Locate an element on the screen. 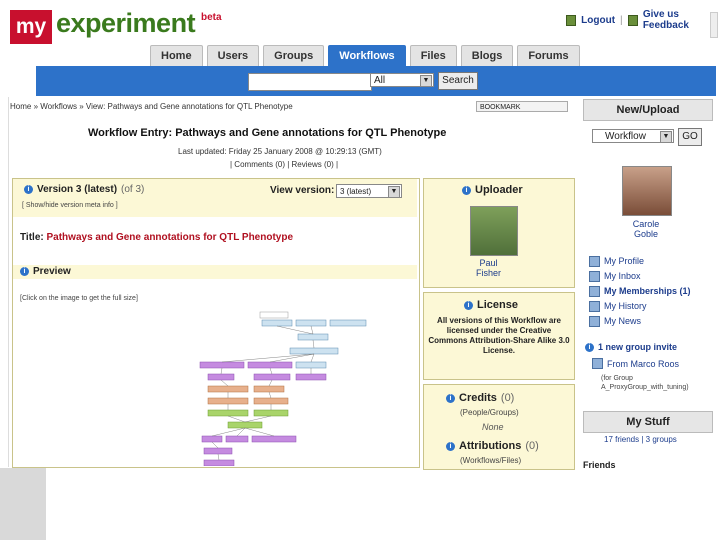 This screenshot has width=720, height=540. search-scope-select: All ▼ is located at coordinates (402, 80).